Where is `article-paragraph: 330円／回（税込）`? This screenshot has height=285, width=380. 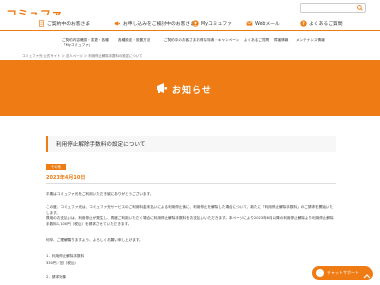 article-paragraph: 330円／回（税込） is located at coordinates (62, 263).